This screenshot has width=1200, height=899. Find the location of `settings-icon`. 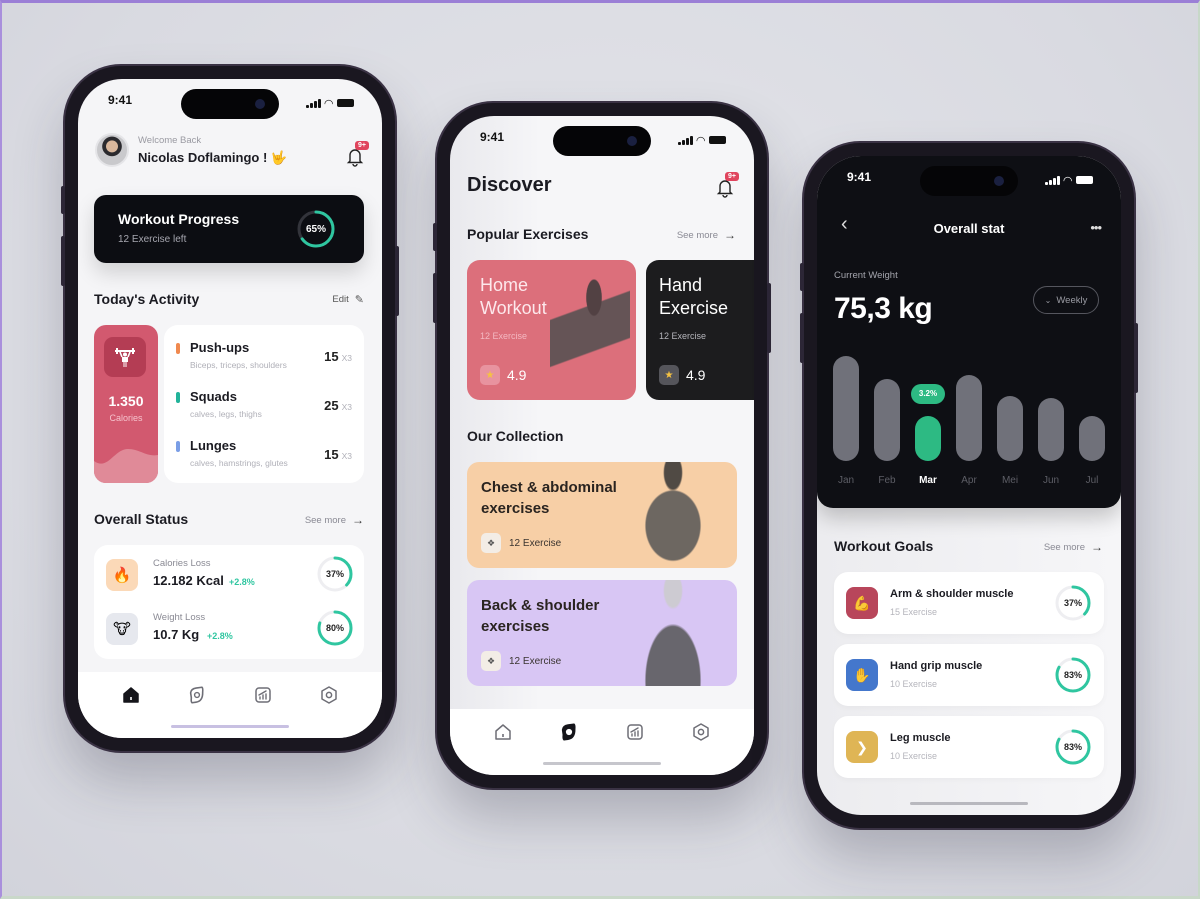

settings-icon is located at coordinates (329, 697).